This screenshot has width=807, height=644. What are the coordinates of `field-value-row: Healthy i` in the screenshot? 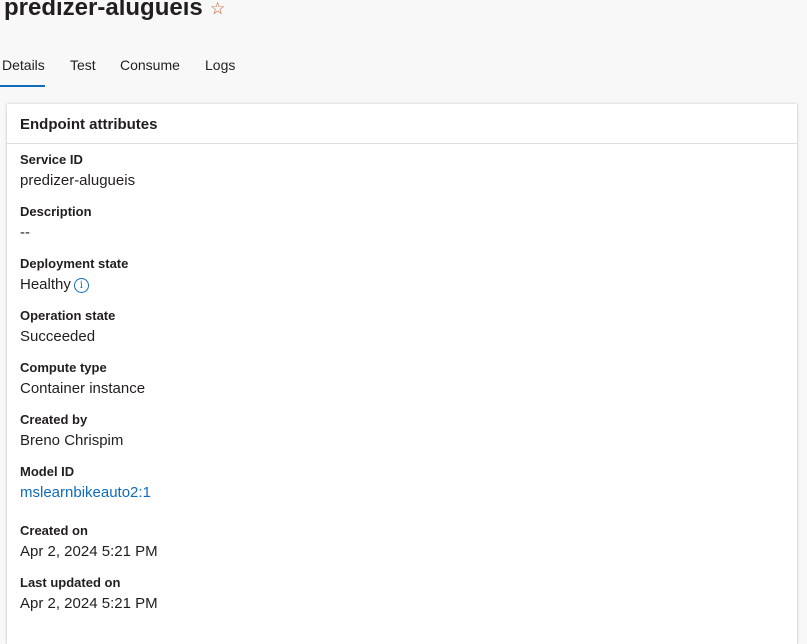 It's located at (74, 285).